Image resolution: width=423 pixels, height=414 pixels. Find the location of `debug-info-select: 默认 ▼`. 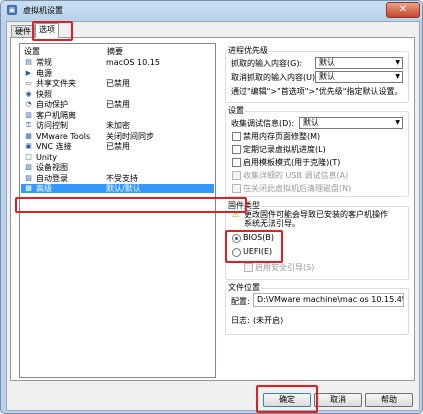

debug-info-select: 默认 ▼ is located at coordinates (351, 123).